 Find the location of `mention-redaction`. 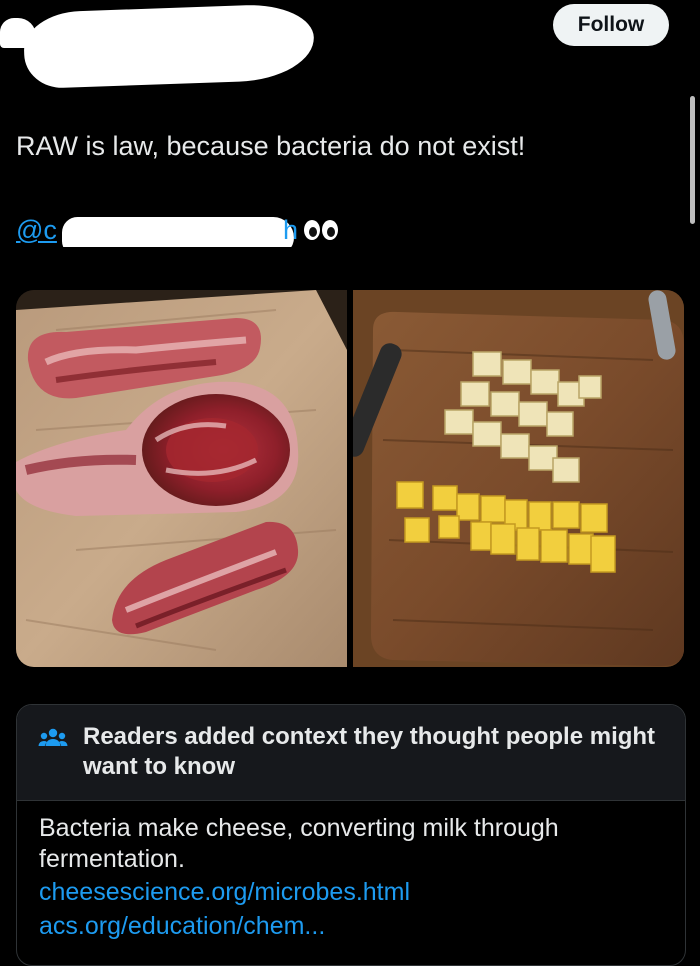

mention-redaction is located at coordinates (178, 232).